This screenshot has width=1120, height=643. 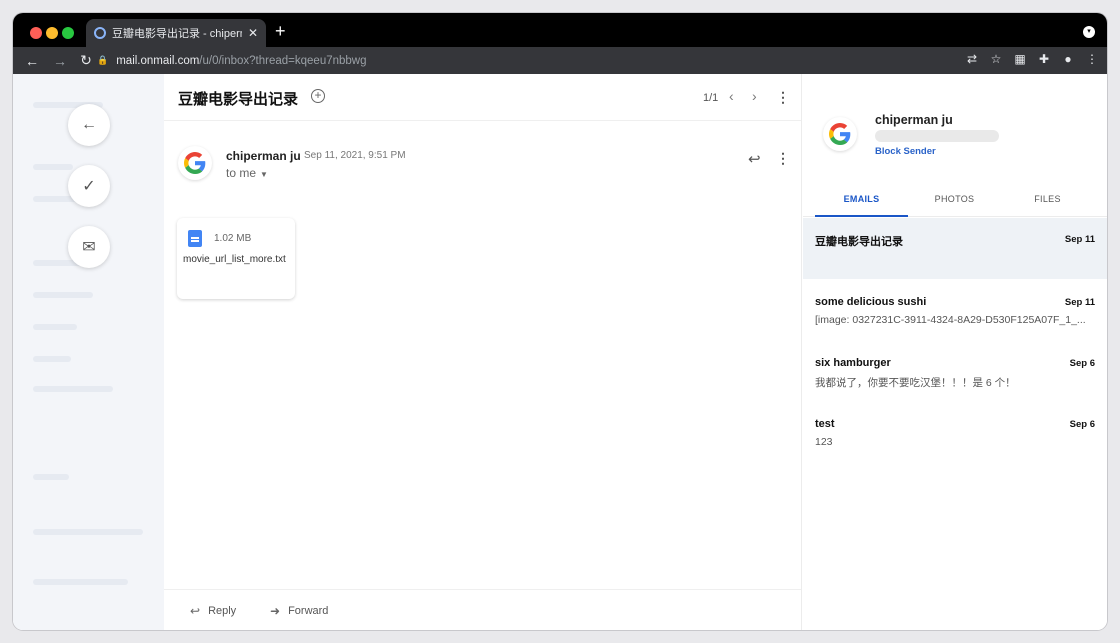 What do you see at coordinates (996, 59) in the screenshot?
I see `bookmark-star-icon: ☆` at bounding box center [996, 59].